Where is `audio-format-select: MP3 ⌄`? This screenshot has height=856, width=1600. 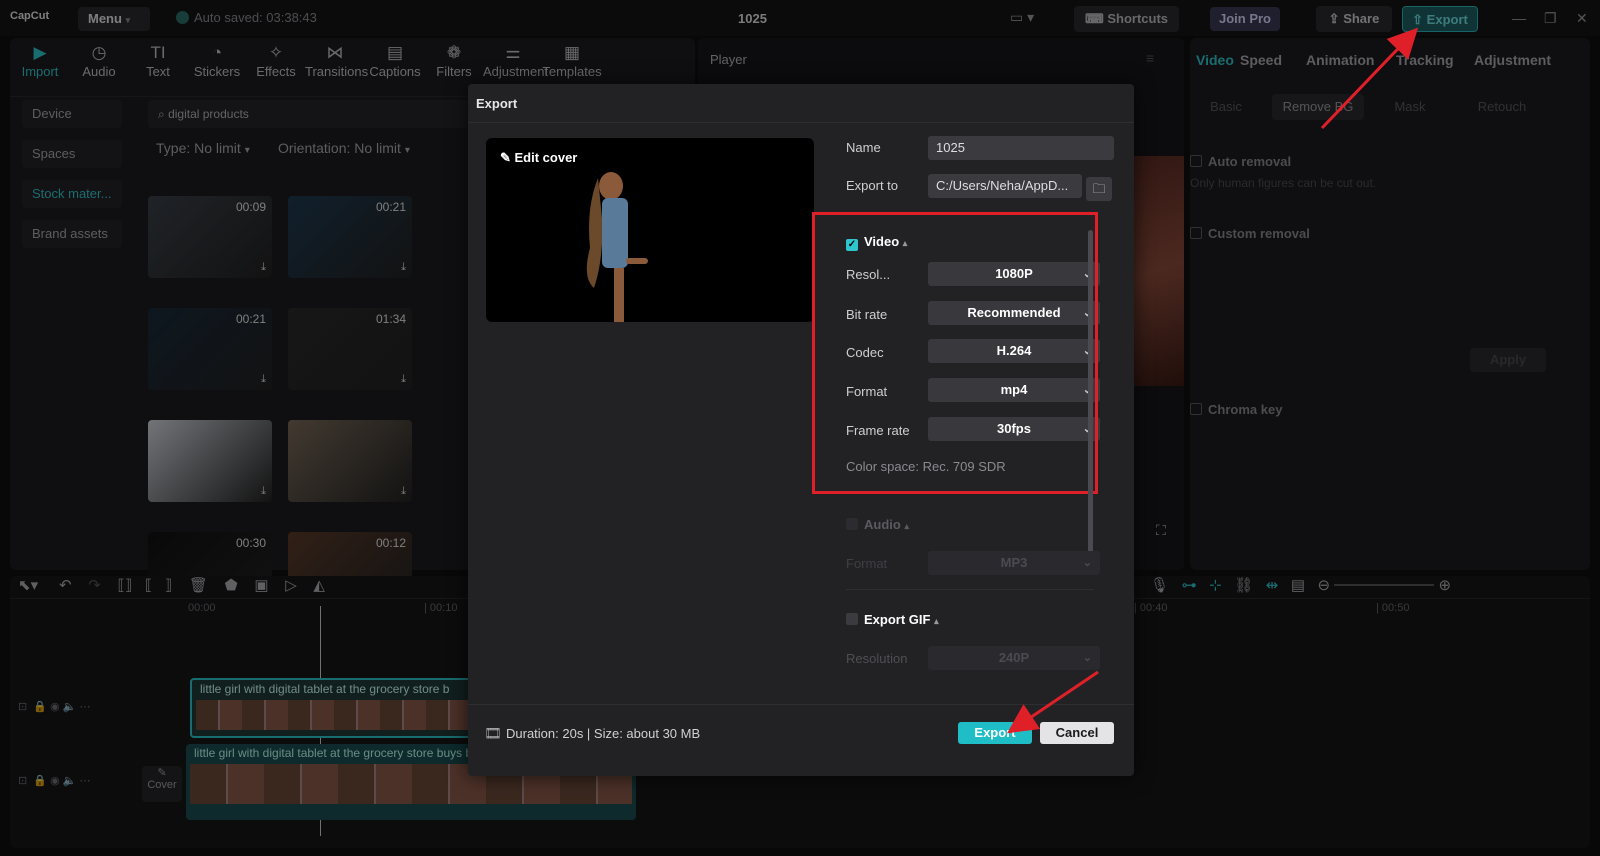 audio-format-select: MP3 ⌄ is located at coordinates (1014, 563).